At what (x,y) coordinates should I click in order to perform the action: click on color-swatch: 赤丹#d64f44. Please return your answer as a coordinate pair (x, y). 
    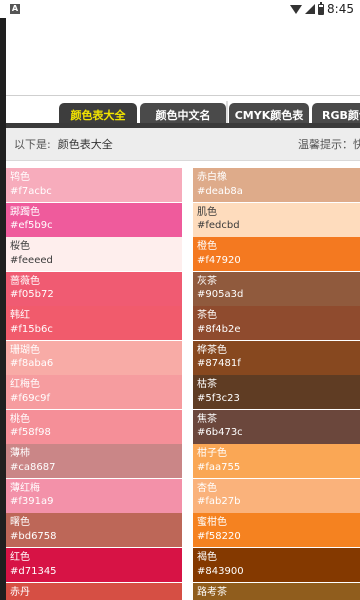
    Looking at the image, I should click on (94, 591).